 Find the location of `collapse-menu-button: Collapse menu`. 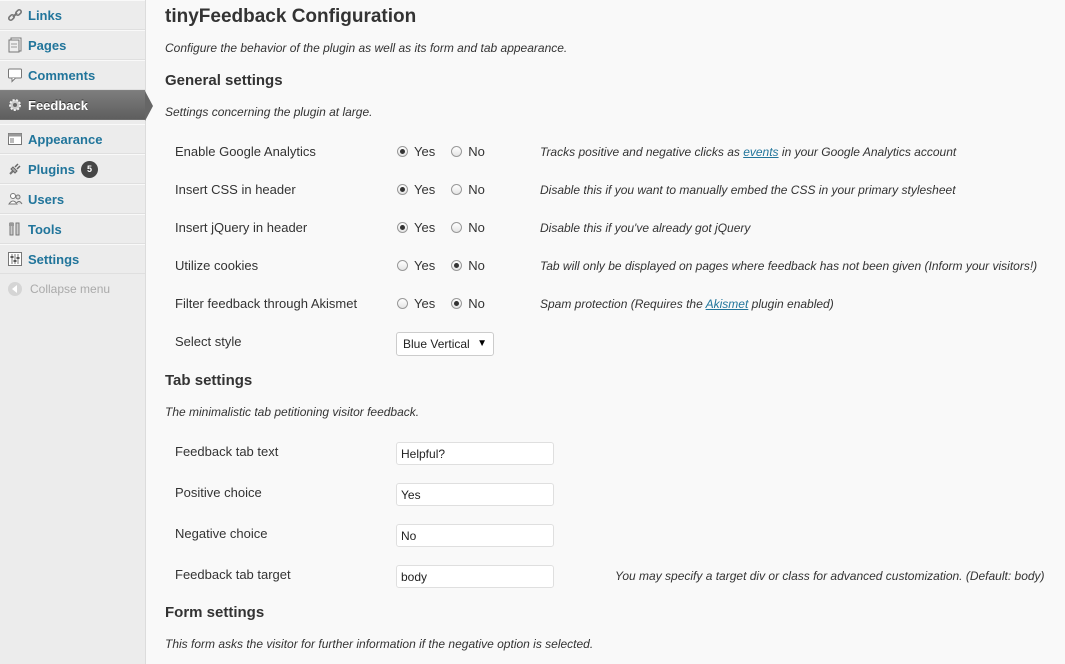

collapse-menu-button: Collapse menu is located at coordinates (72, 289).